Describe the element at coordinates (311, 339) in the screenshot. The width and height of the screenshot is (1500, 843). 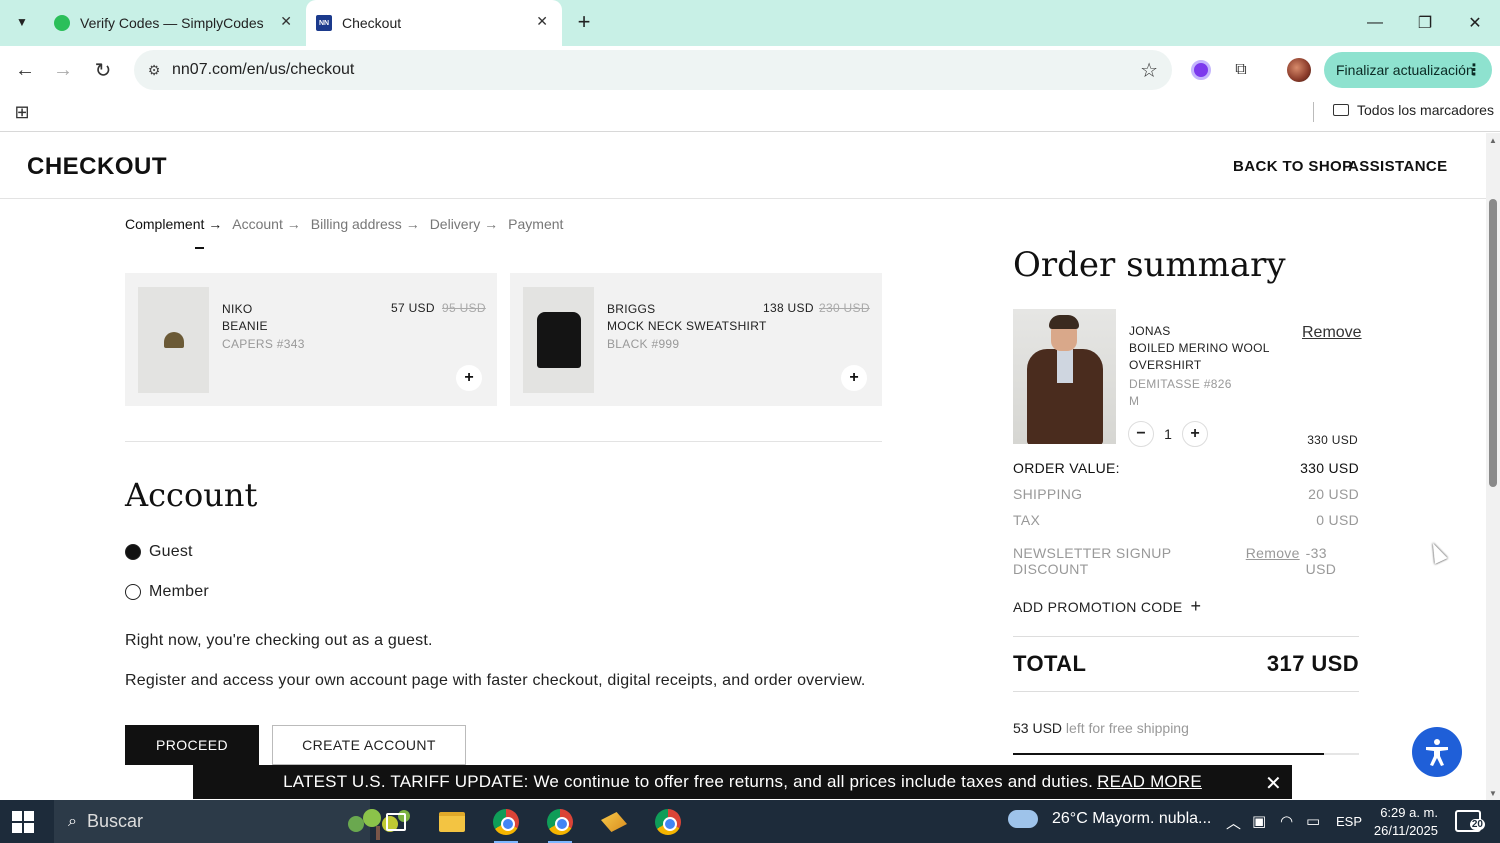
I see `recommendation-card: NIKO BEANIE CAPERS #343 57 USD 95 USD +` at that location.